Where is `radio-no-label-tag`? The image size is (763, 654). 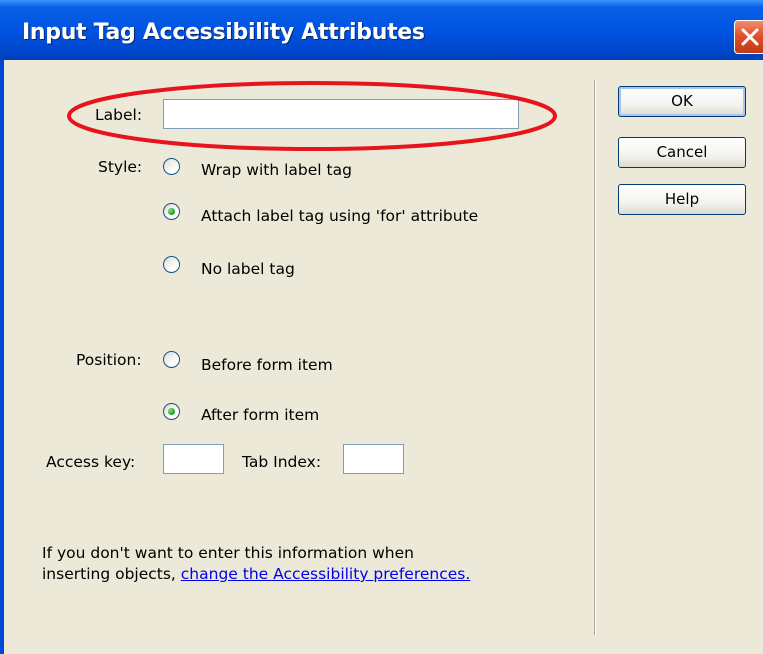 radio-no-label-tag is located at coordinates (171, 264).